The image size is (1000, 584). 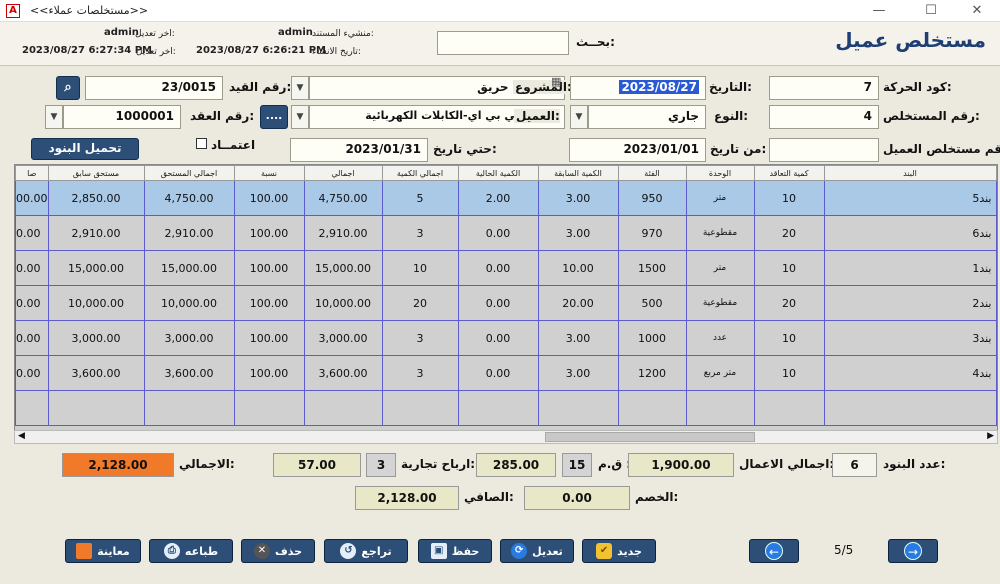 I want to click on table-cell: 10.00, so click(x=578, y=268).